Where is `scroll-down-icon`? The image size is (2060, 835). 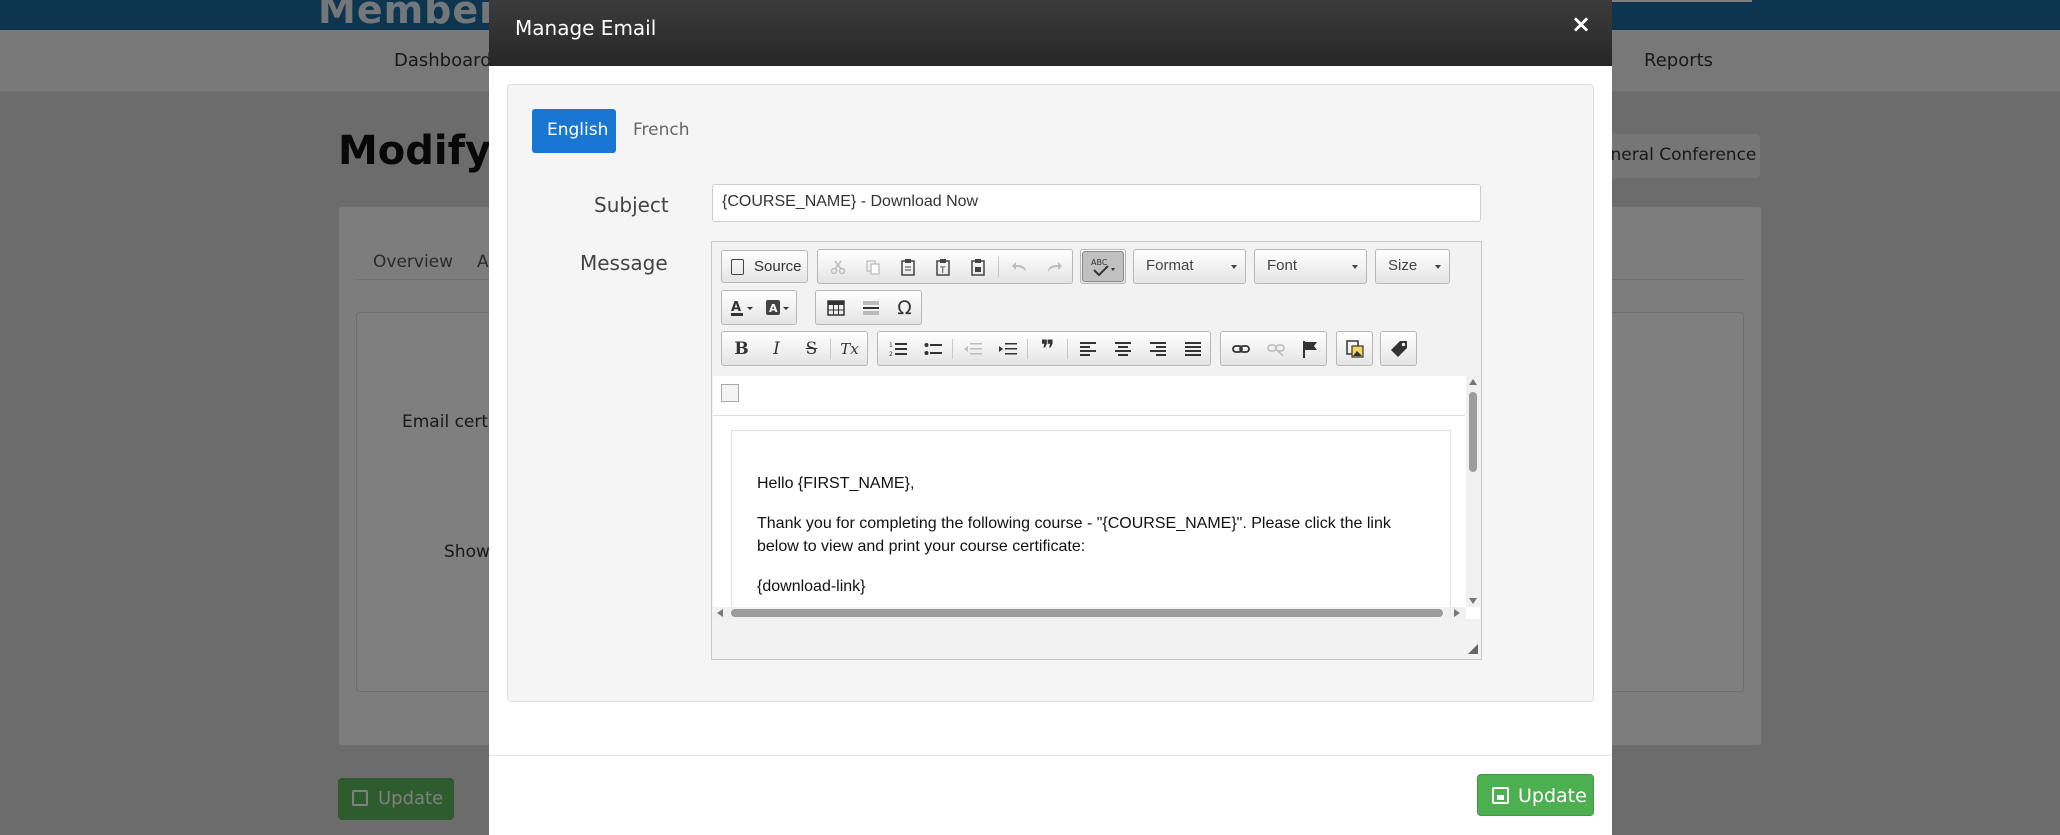
scroll-down-icon is located at coordinates (1473, 601).